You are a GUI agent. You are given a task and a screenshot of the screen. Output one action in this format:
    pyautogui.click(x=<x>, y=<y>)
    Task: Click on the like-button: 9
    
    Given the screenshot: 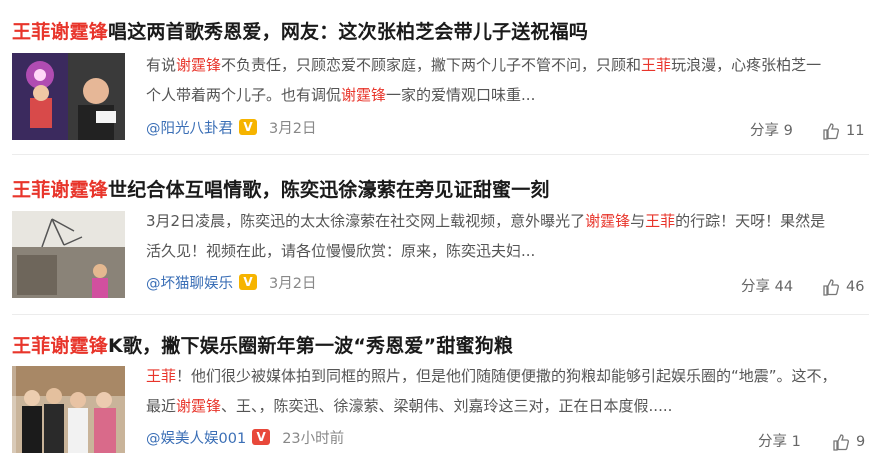 What is the action you would take?
    pyautogui.click(x=848, y=442)
    